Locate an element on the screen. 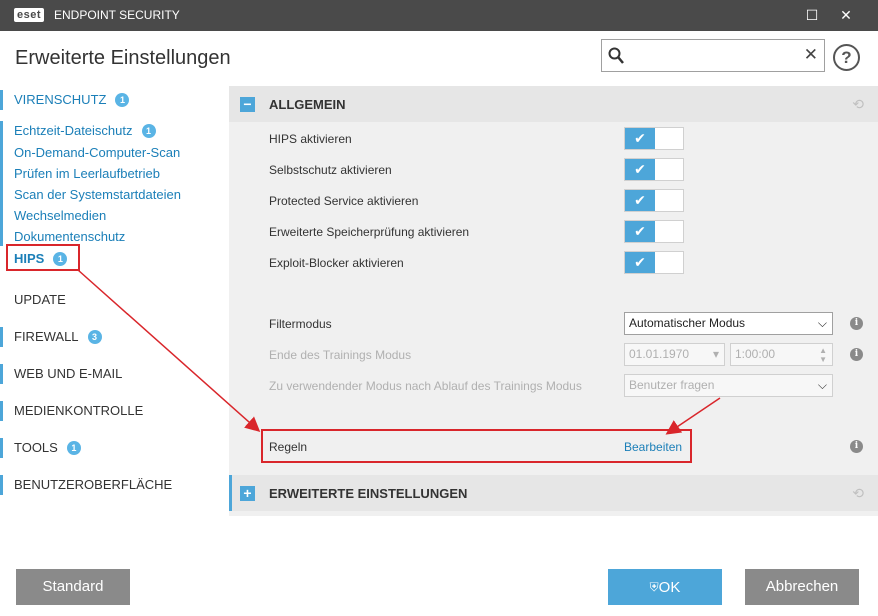 The width and height of the screenshot is (878, 616). protected-service-label: Protected Service aktivieren is located at coordinates (344, 201).